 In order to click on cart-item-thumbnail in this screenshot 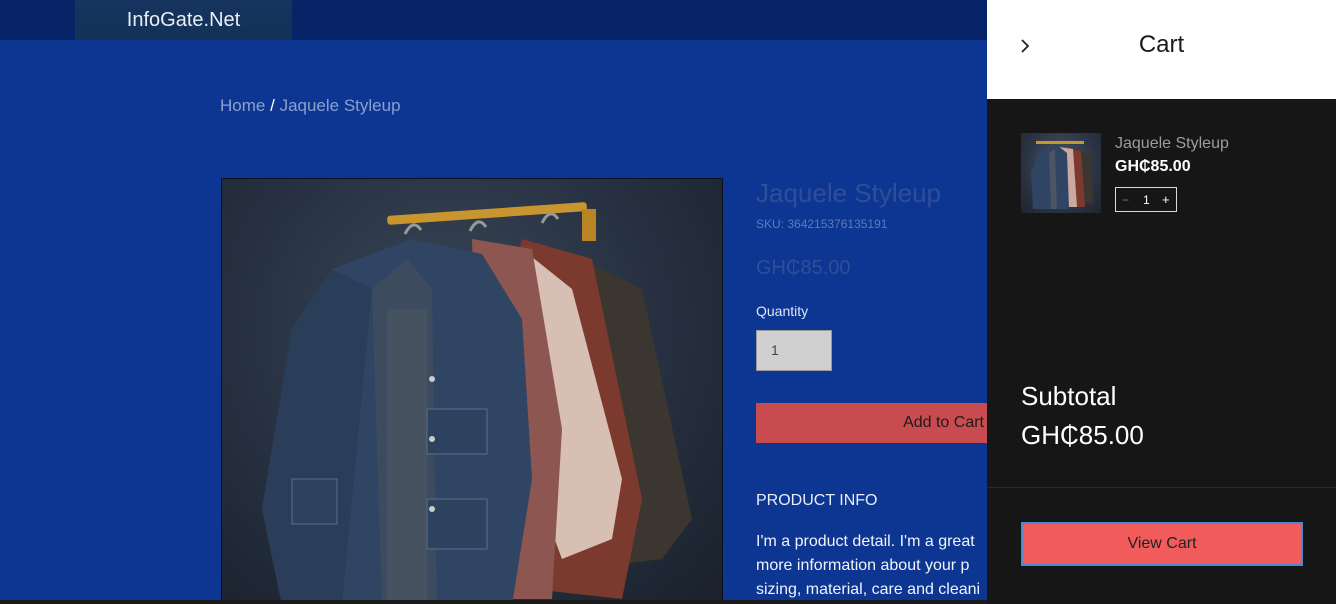, I will do `click(1061, 173)`.